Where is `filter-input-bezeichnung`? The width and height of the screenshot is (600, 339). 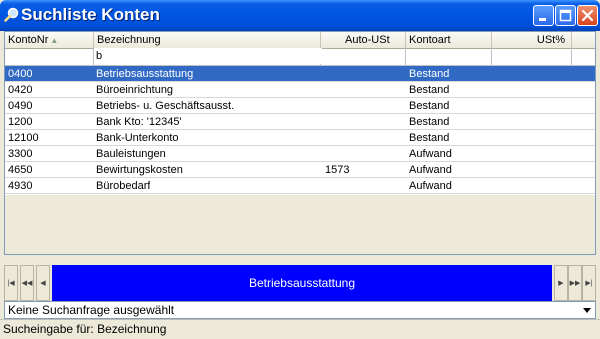
filter-input-bezeichnung is located at coordinates (208, 56).